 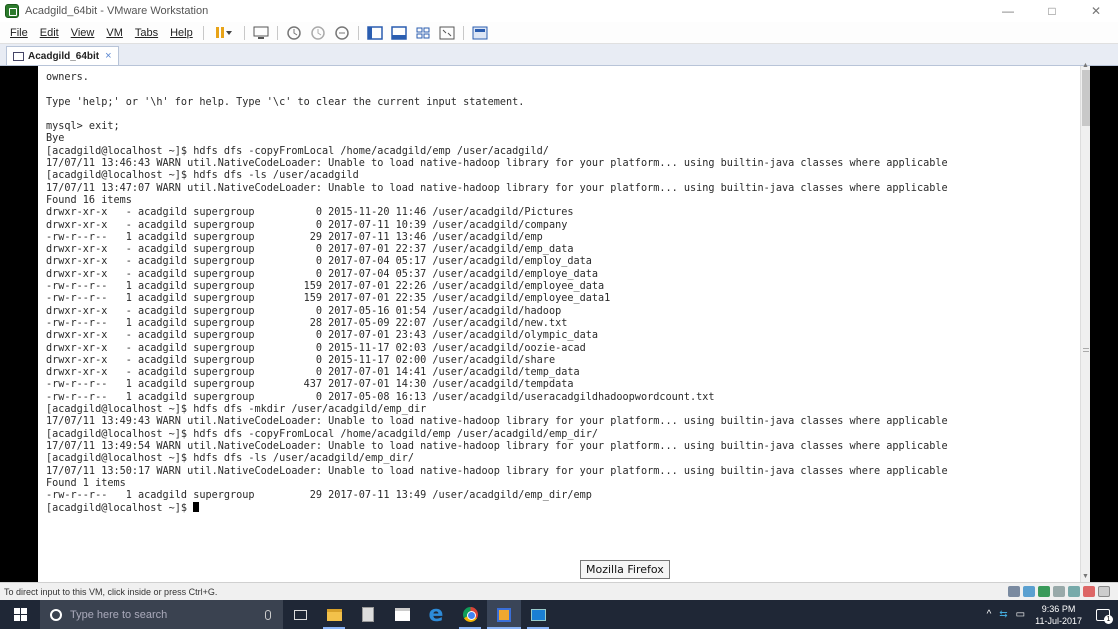 I want to click on calculator-button, so click(x=368, y=614).